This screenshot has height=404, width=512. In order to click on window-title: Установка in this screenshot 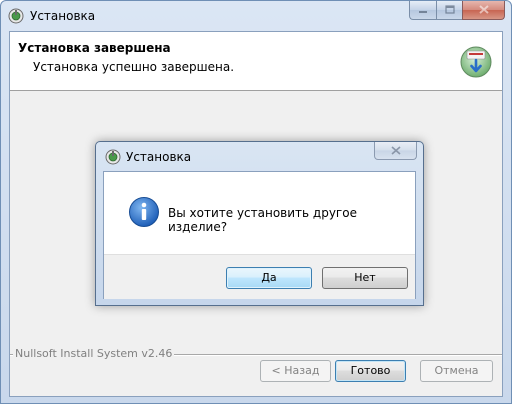, I will do `click(63, 16)`.